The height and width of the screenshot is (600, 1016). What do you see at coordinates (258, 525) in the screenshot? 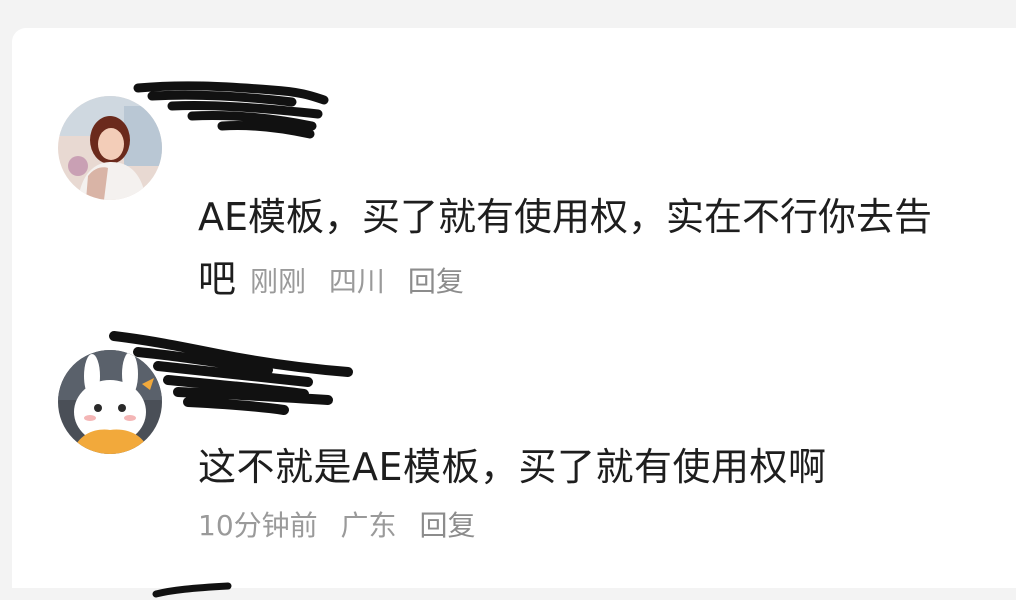
I see `comment-time: 10分钟前` at bounding box center [258, 525].